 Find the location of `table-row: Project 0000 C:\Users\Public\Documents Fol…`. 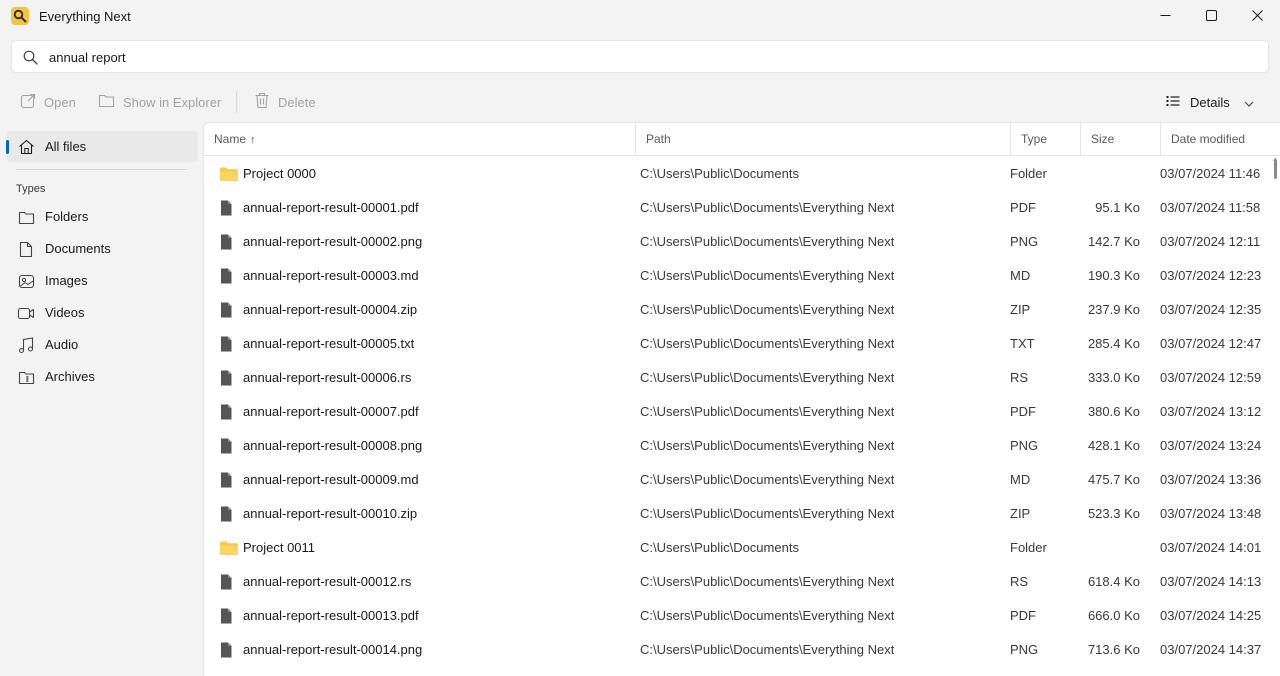

table-row: Project 0000 C:\Users\Public\Documents Fol… is located at coordinates (736, 174).